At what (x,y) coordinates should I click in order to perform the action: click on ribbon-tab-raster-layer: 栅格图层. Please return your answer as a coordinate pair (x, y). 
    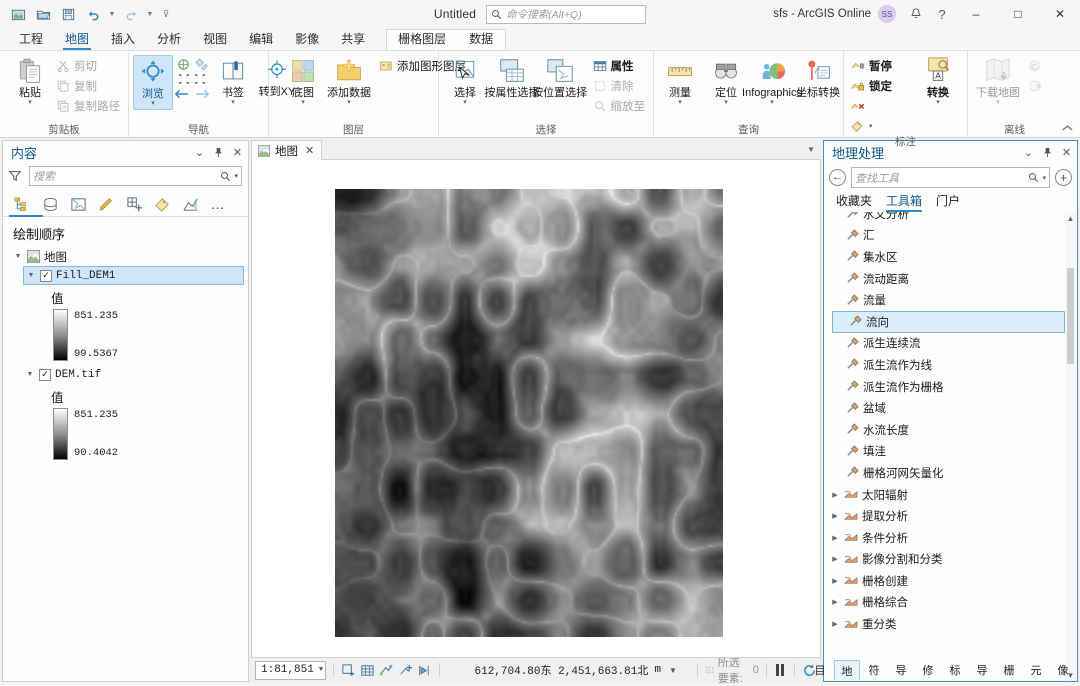
    Looking at the image, I should click on (422, 39).